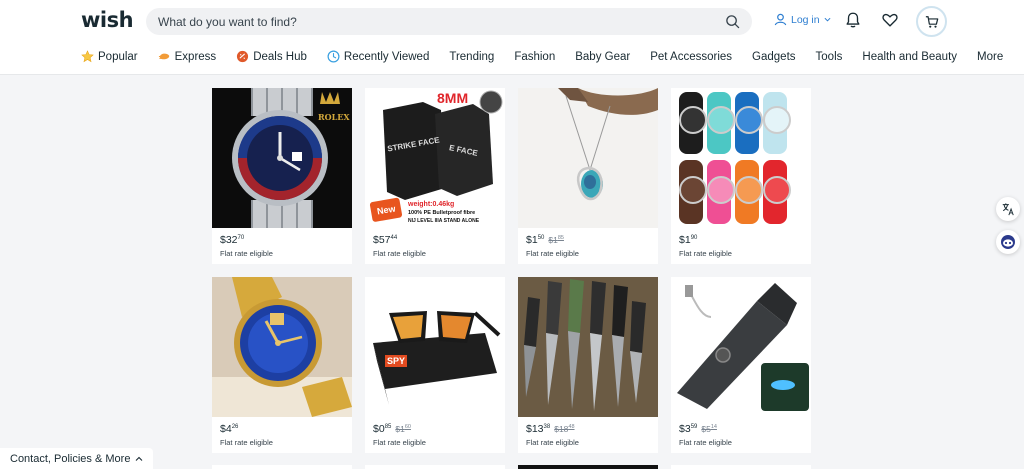  I want to click on product-image-watch: ROLEX, so click(282, 158).